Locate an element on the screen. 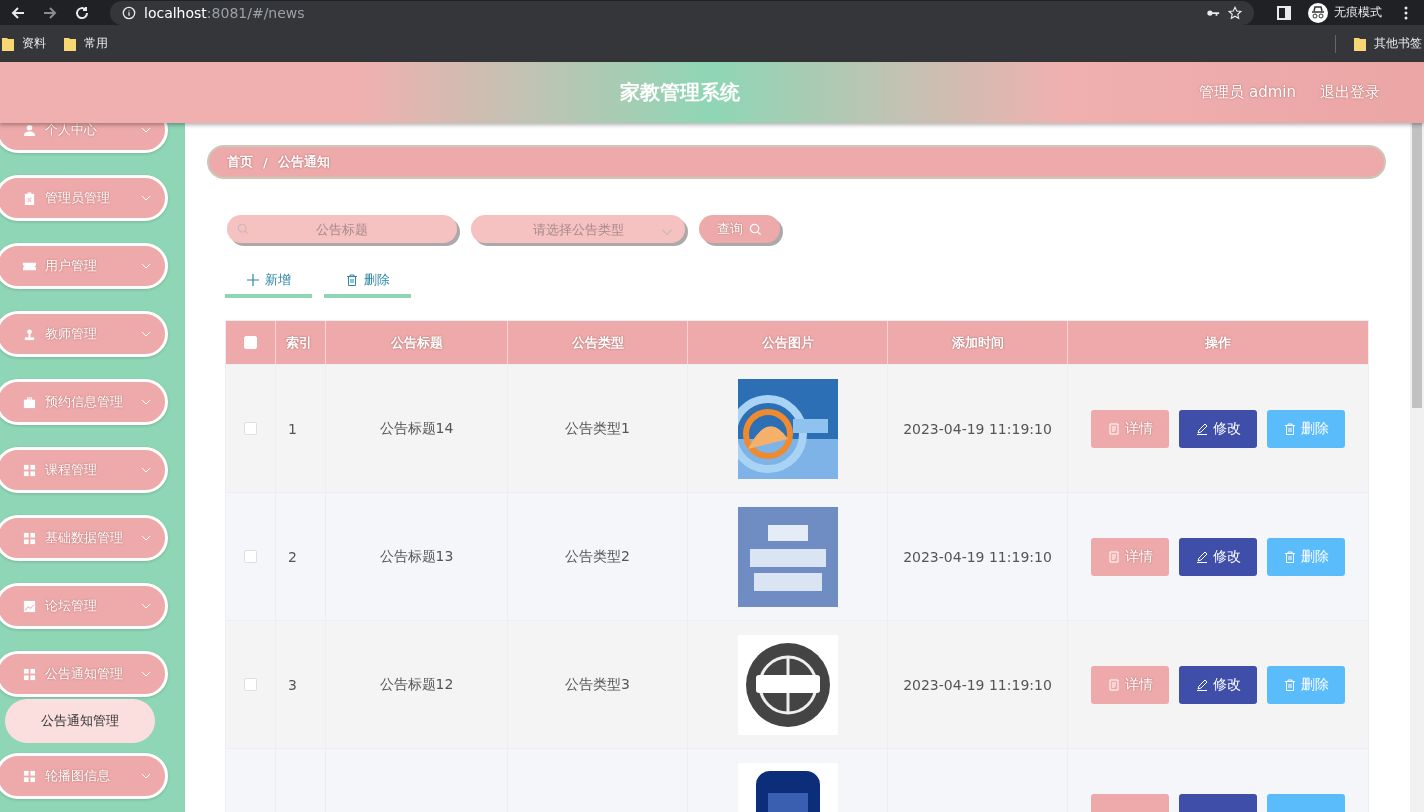 The width and height of the screenshot is (1424, 812). sidebar-item: 管理员管理 is located at coordinates (84, 198).